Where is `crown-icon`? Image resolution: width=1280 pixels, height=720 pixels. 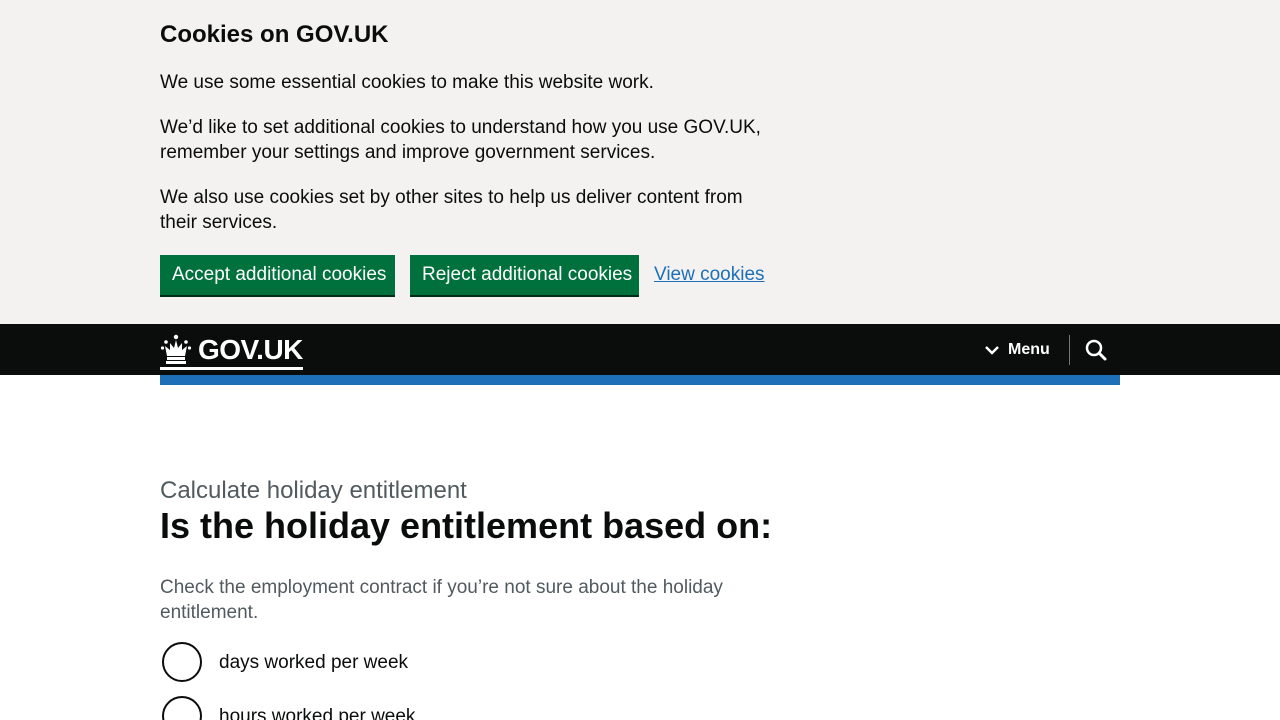 crown-icon is located at coordinates (176, 349).